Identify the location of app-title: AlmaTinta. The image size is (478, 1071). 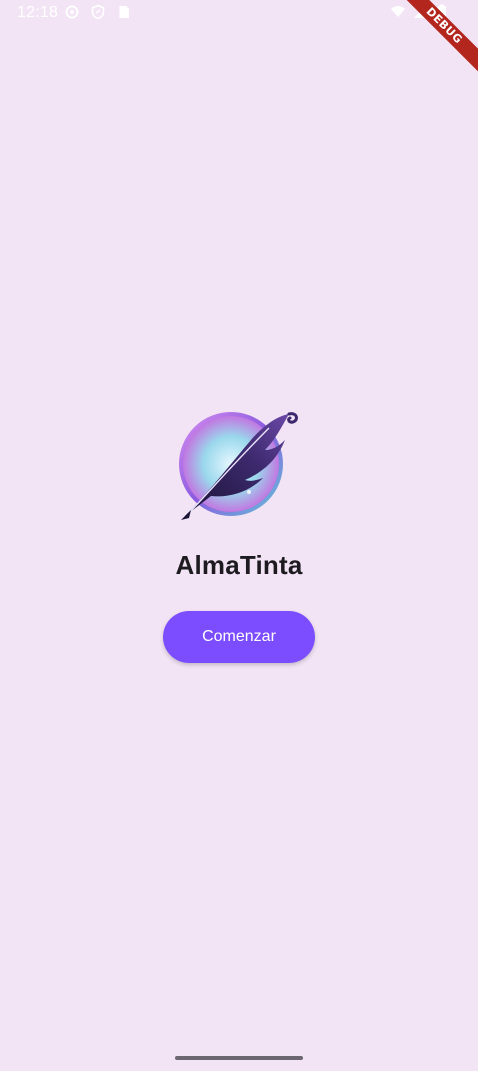
(239, 565).